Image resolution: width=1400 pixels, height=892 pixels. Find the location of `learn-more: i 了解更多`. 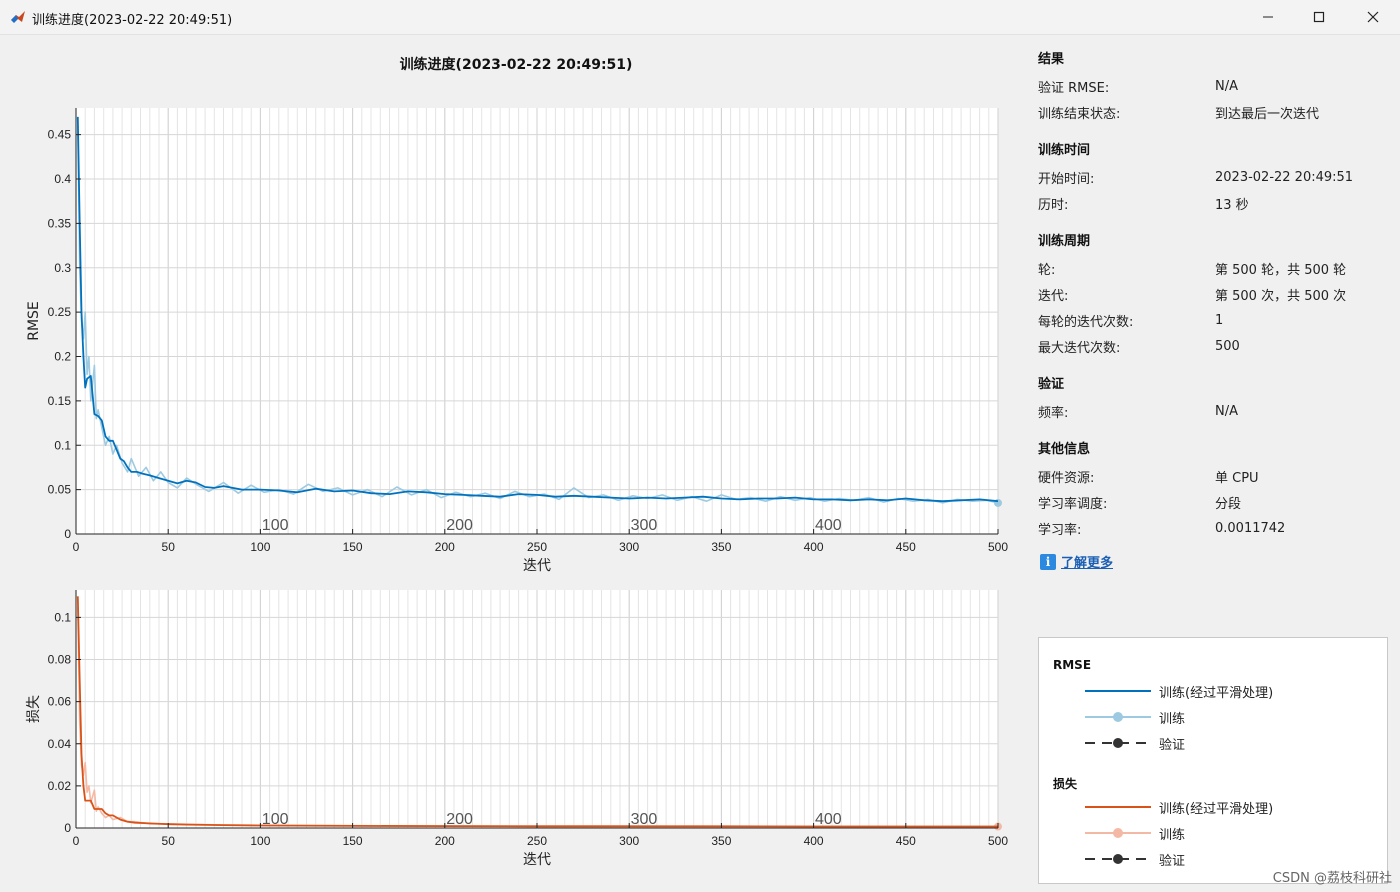

learn-more: i 了解更多 is located at coordinates (1076, 561).